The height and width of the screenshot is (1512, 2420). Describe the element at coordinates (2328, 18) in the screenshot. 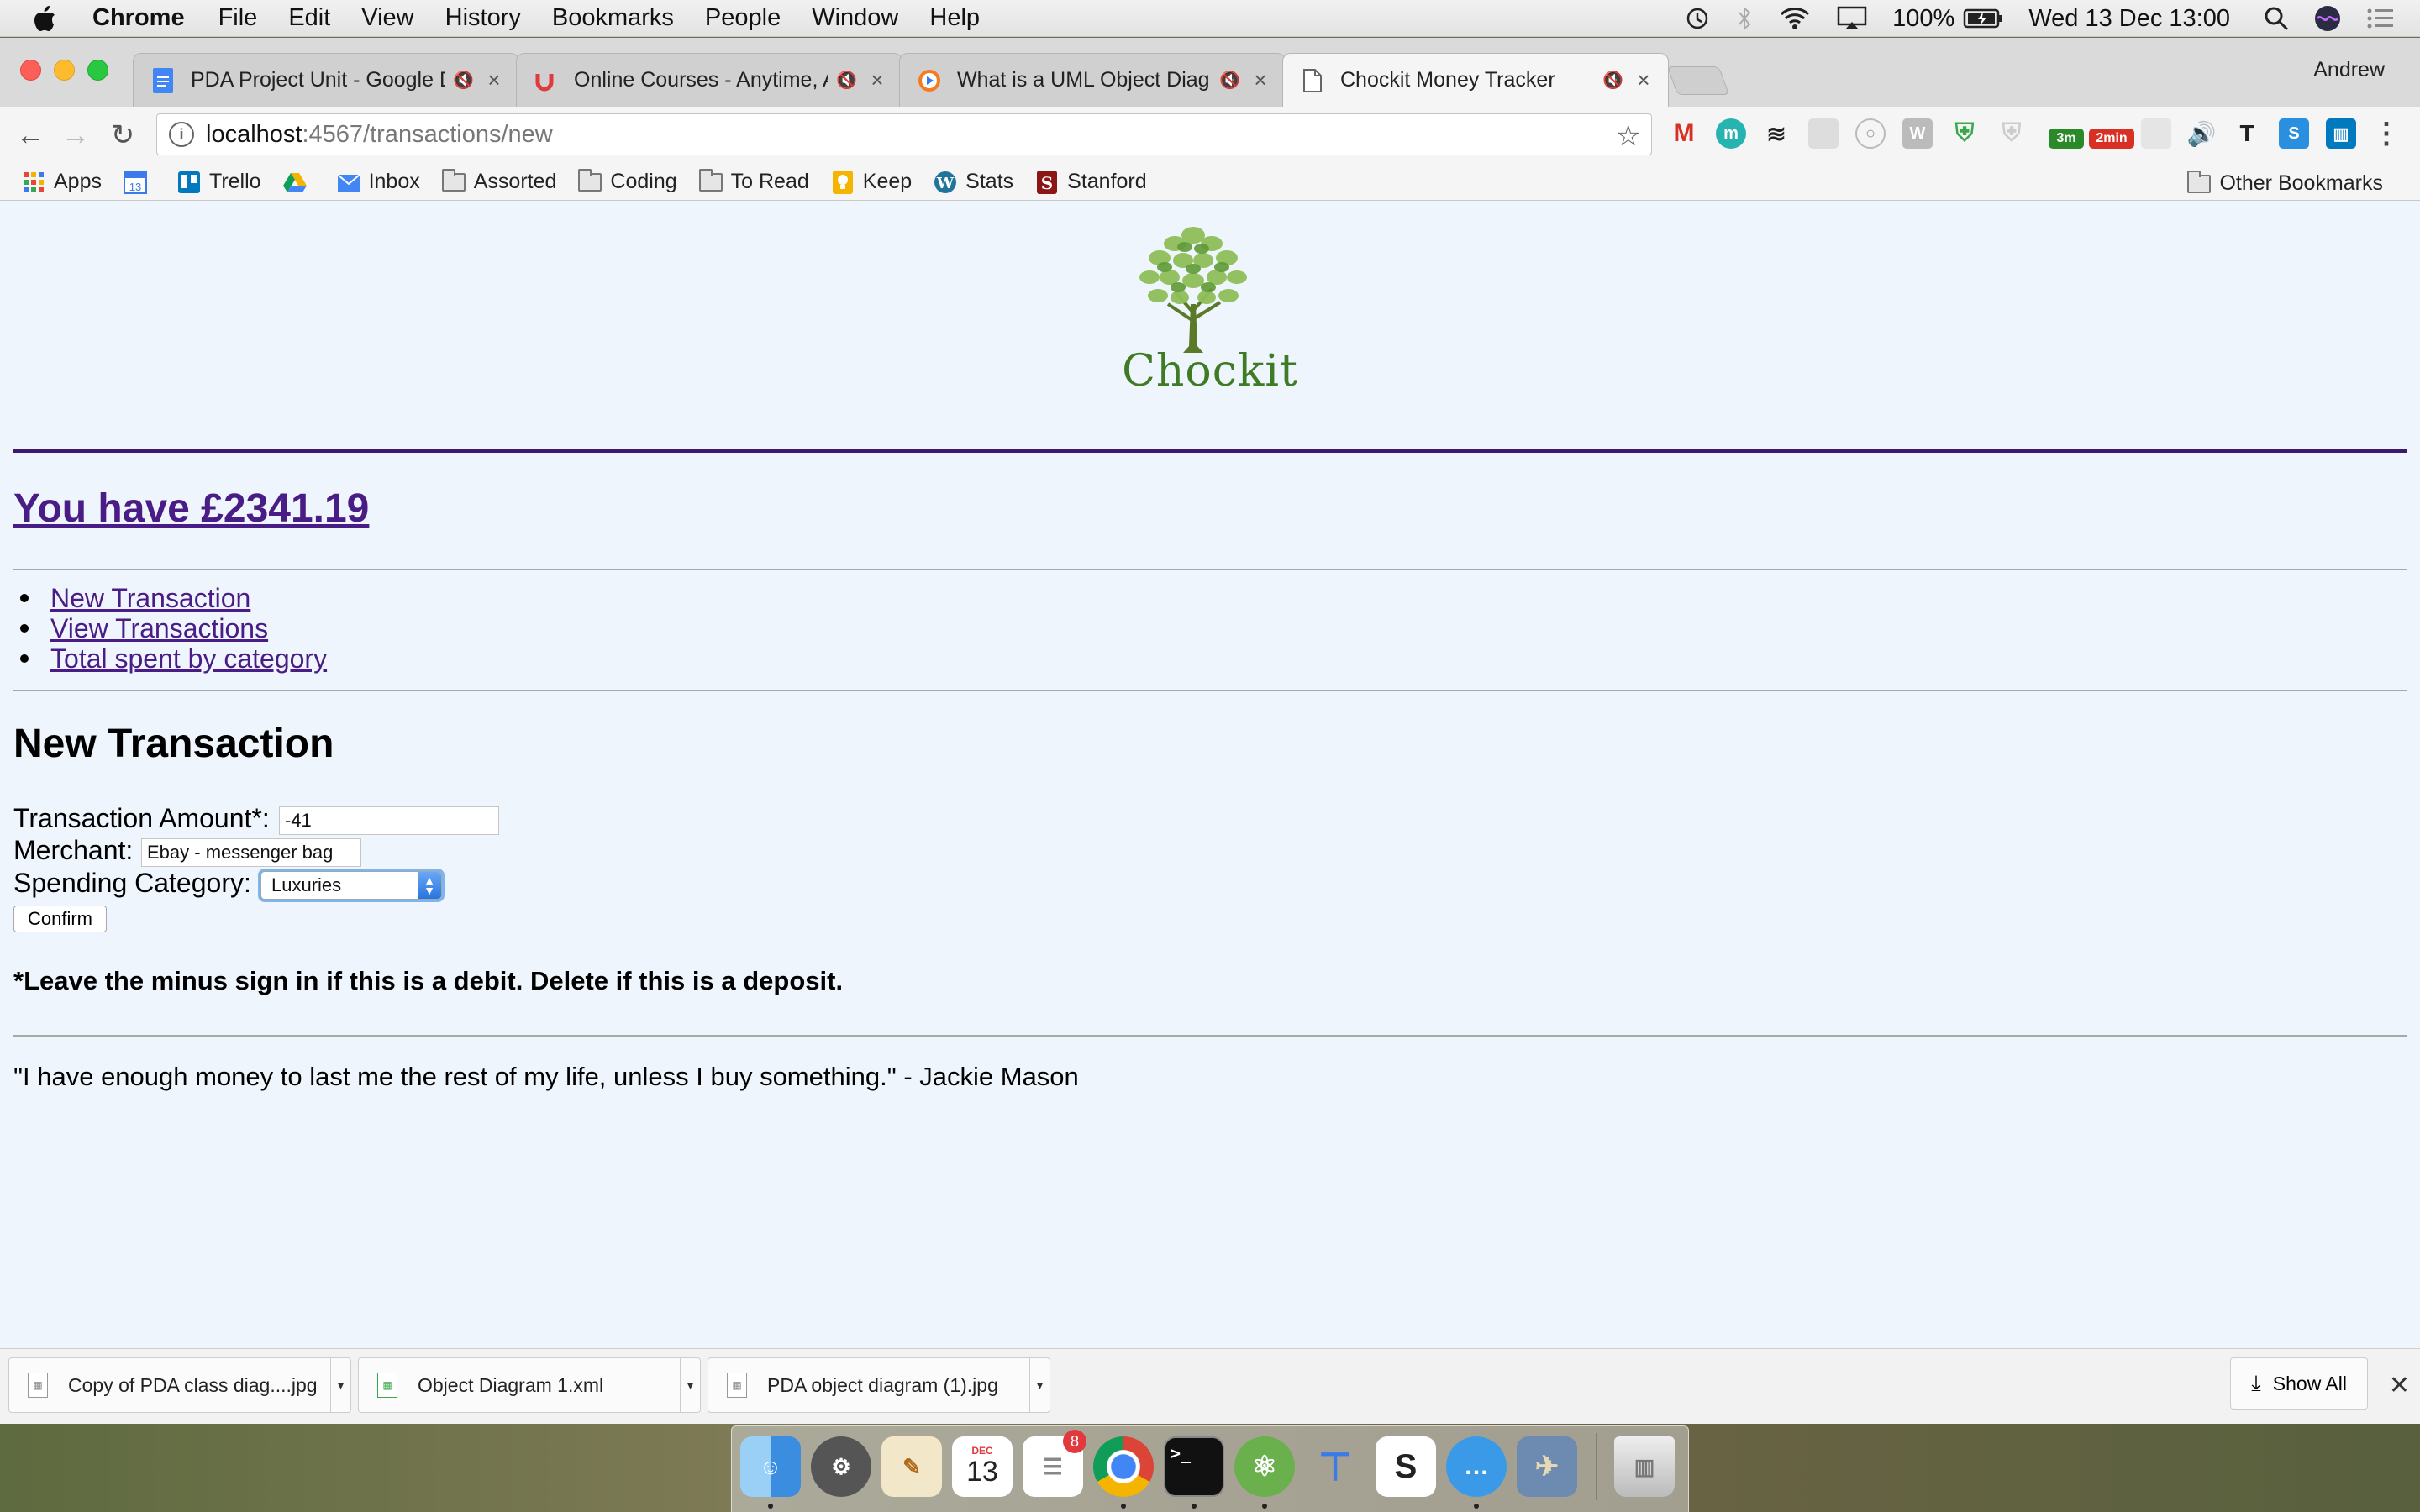

I see `siri-icon` at that location.